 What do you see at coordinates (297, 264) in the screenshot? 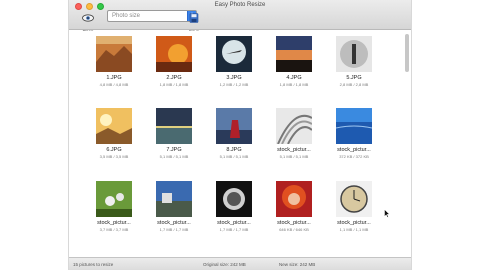
I see `new-size: New size: 242 MB` at bounding box center [297, 264].